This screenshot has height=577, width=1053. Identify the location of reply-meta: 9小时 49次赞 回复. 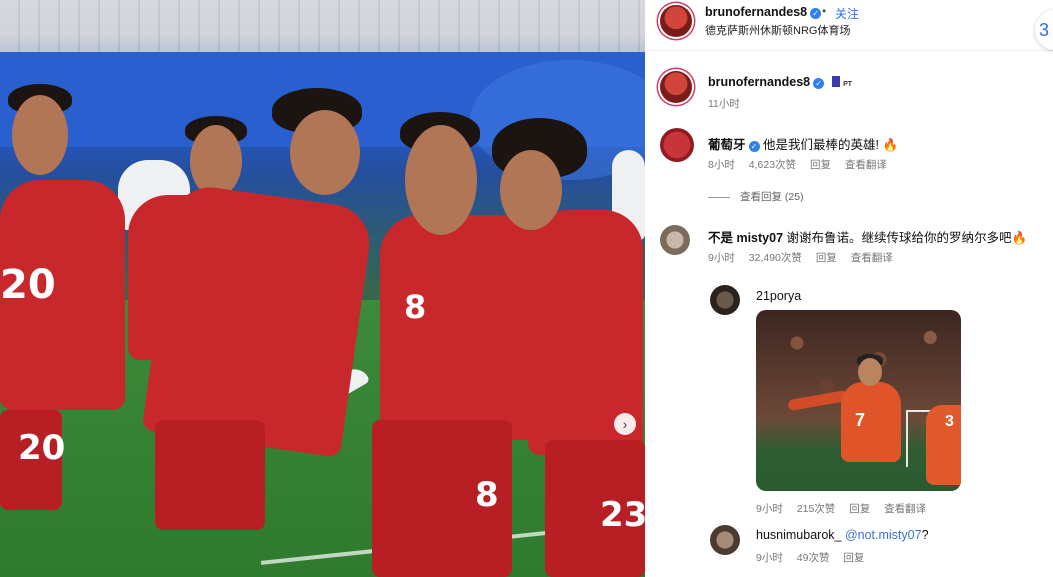
(815, 557).